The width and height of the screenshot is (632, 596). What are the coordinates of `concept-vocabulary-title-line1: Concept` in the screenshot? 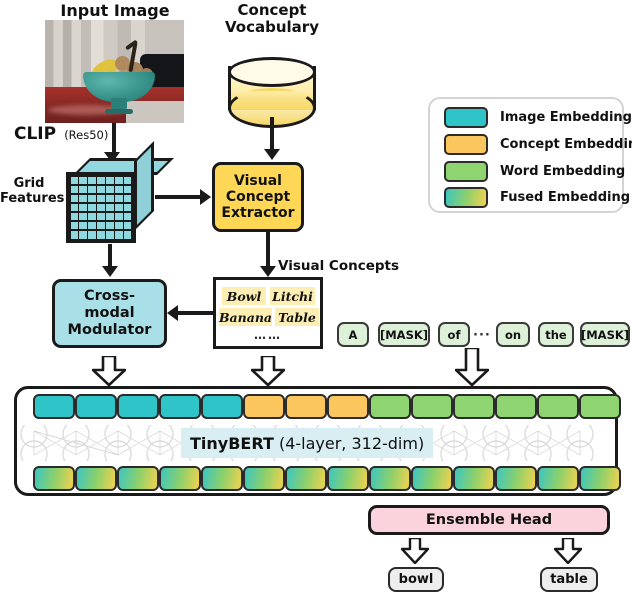 It's located at (272, 10).